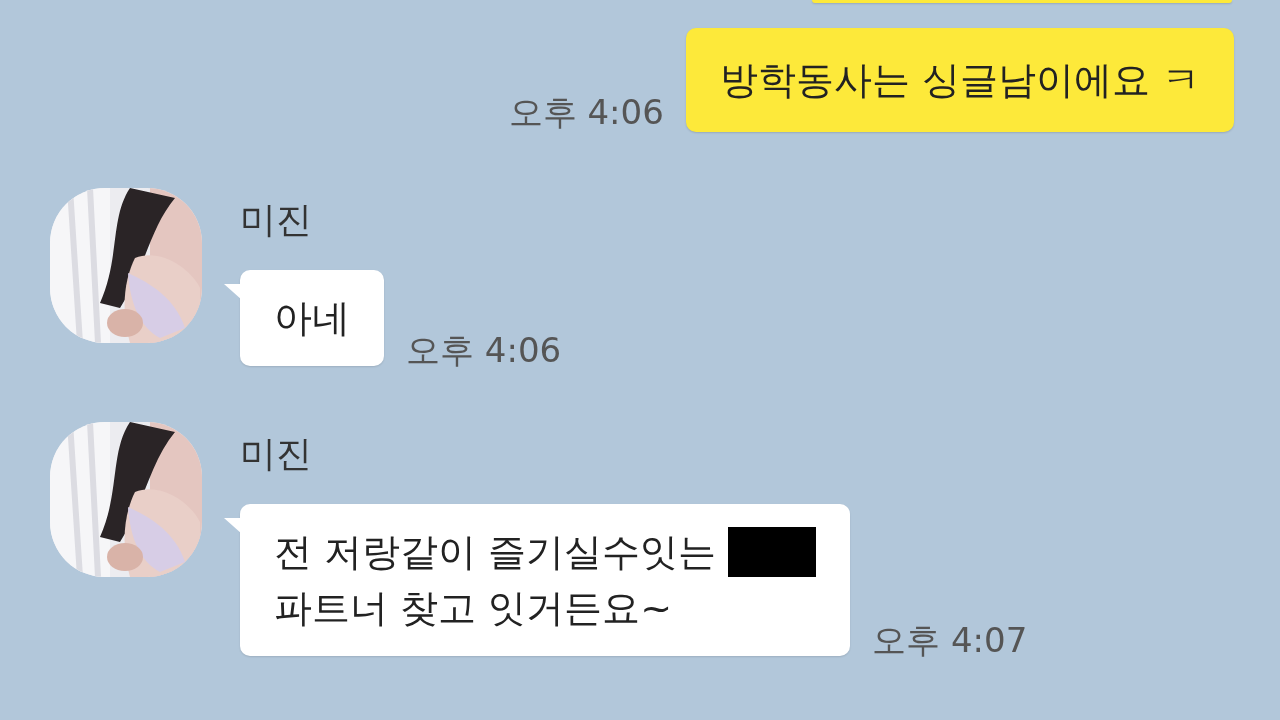 This screenshot has height=720, width=1280. I want to click on message-text: 전 저랑같이 즐기실수잇는, so click(495, 552).